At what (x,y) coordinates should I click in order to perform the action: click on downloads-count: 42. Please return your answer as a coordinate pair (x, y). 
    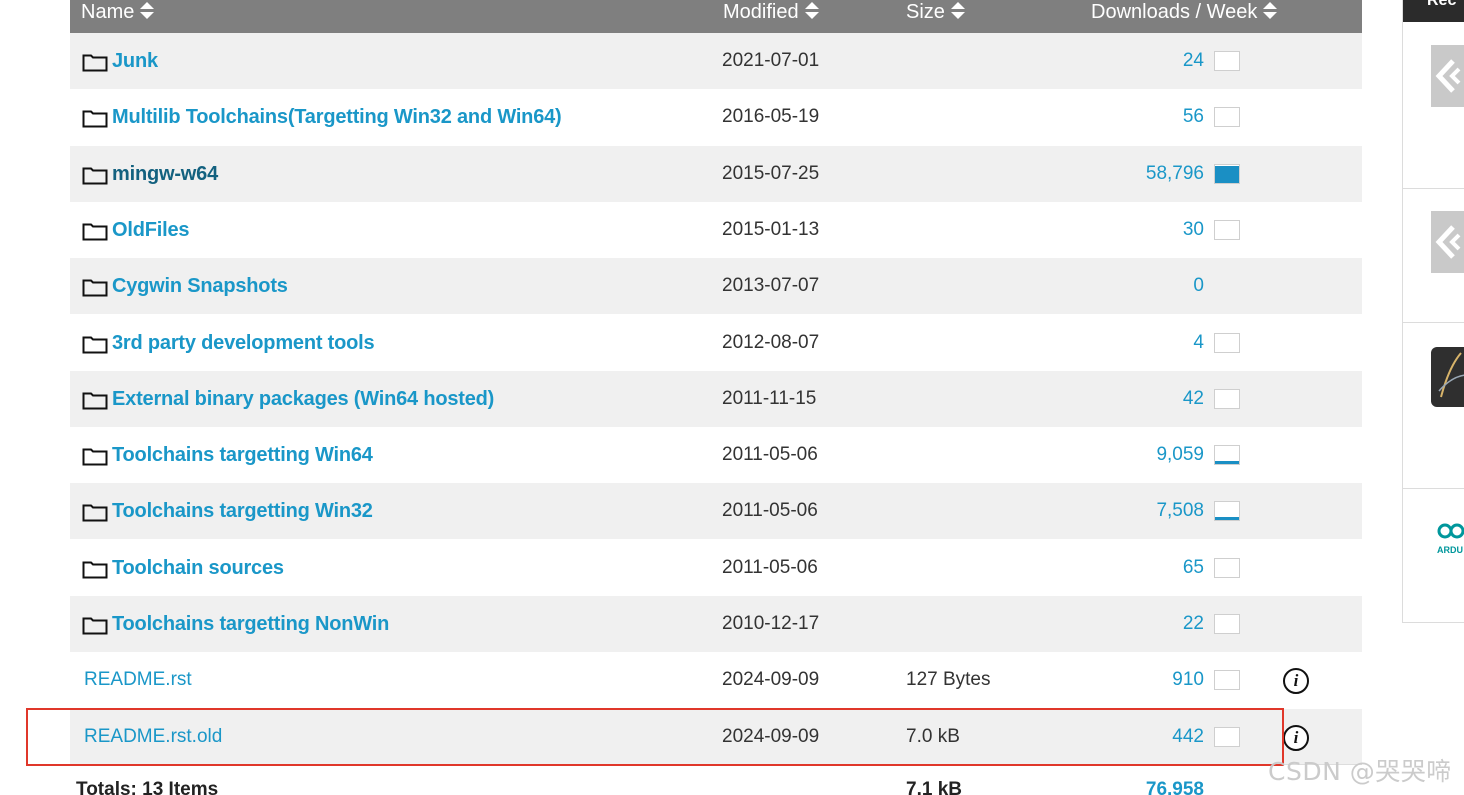
    Looking at the image, I should click on (1137, 399).